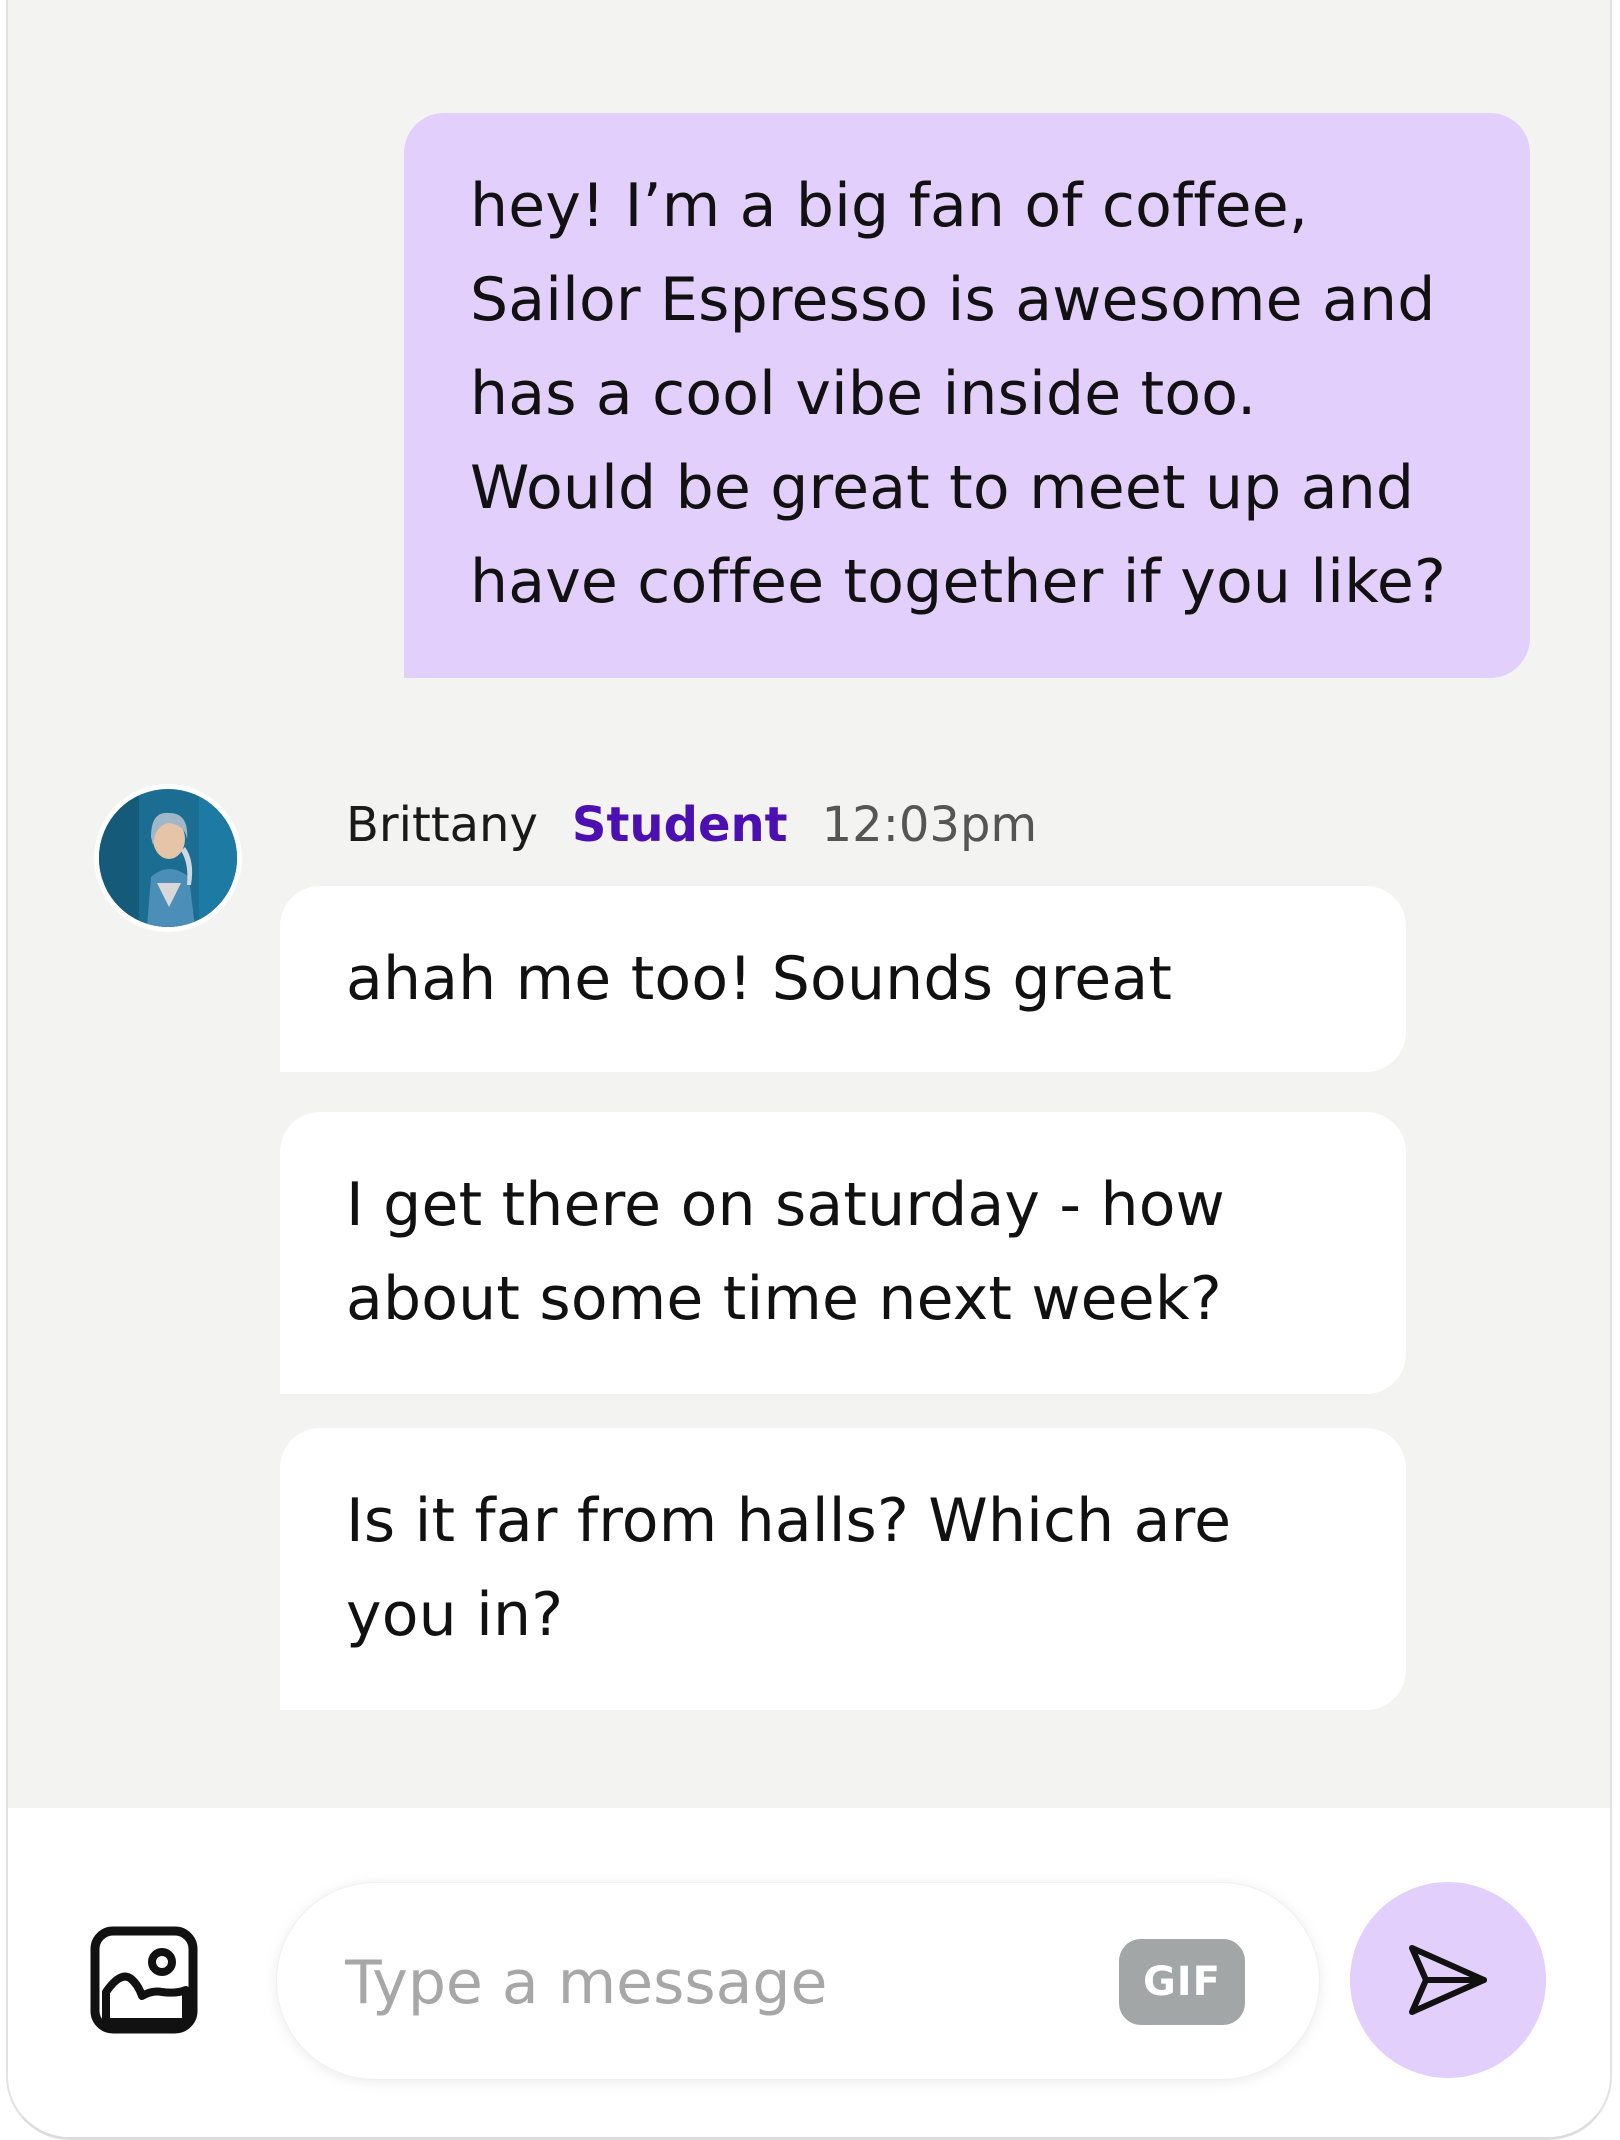  I want to click on message-line: I get there on saturday - how, so click(785, 1205).